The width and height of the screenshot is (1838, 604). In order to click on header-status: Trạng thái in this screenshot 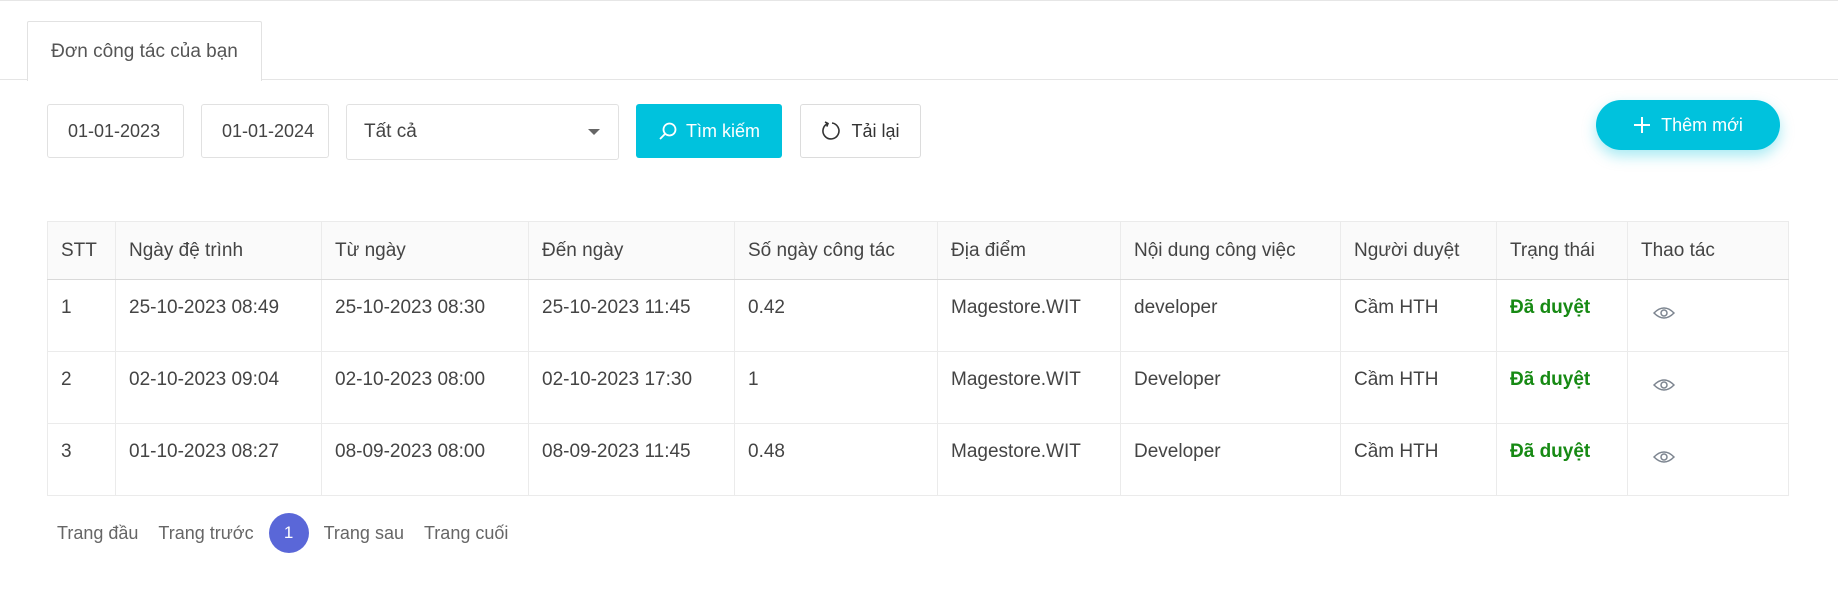, I will do `click(1562, 250)`.